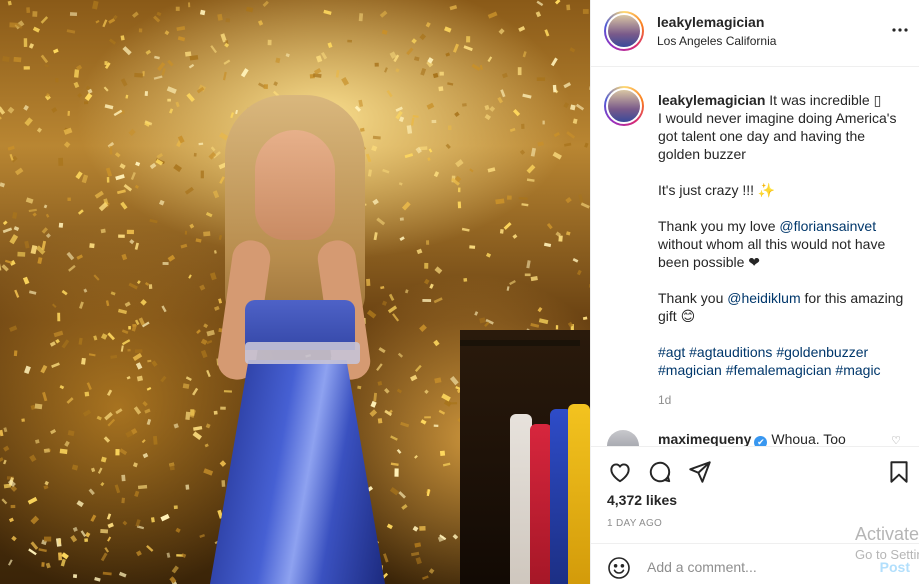  Describe the element at coordinates (716, 41) in the screenshot. I see `post-location: Los Angeles California` at that location.